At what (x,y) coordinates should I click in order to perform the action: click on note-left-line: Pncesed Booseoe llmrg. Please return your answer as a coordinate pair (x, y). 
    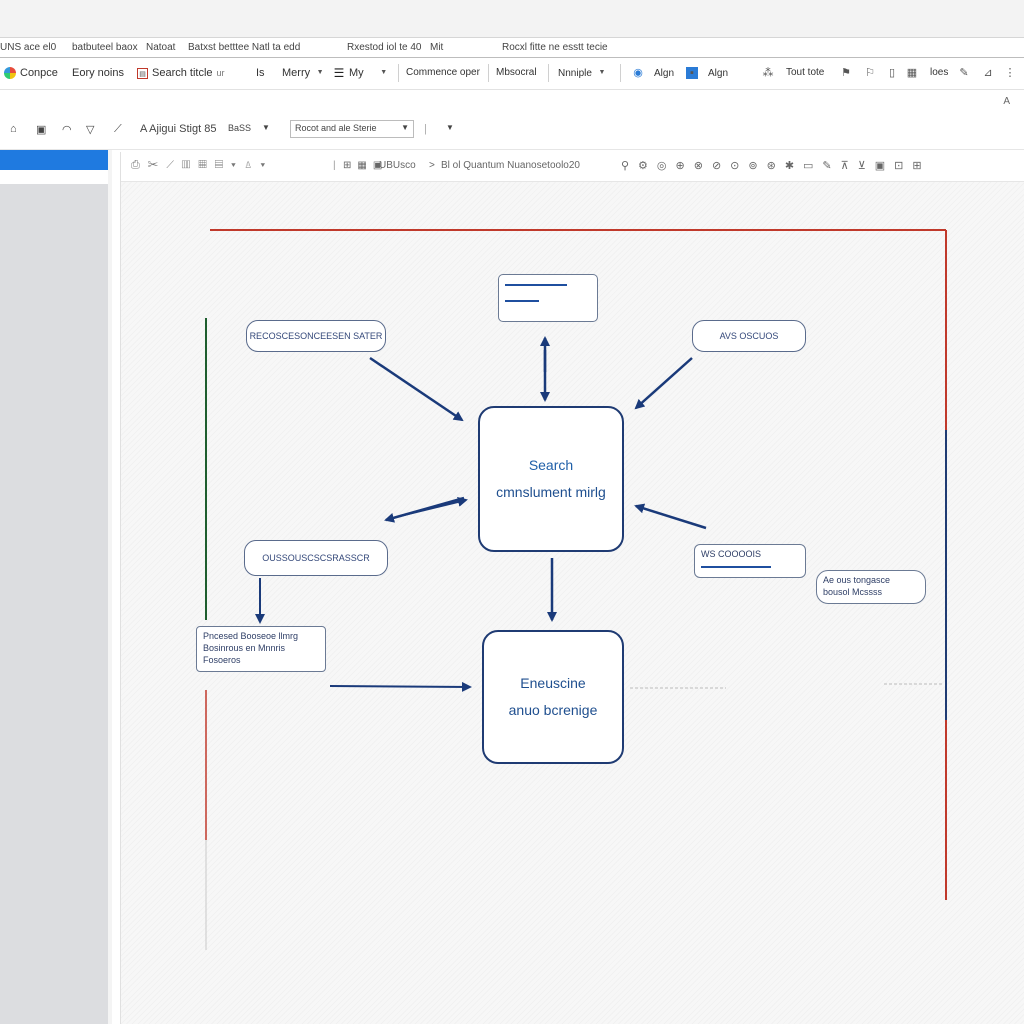
    Looking at the image, I should click on (251, 636).